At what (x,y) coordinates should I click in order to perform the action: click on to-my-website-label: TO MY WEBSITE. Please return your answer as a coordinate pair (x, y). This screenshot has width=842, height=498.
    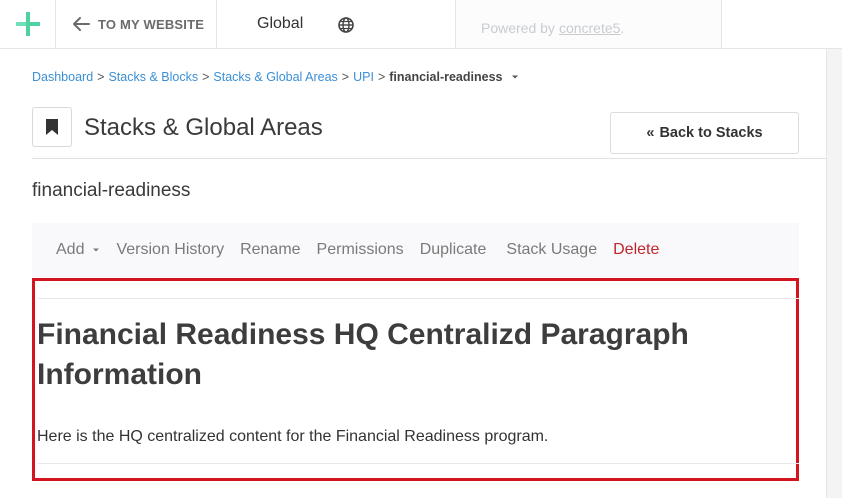
    Looking at the image, I should click on (151, 24).